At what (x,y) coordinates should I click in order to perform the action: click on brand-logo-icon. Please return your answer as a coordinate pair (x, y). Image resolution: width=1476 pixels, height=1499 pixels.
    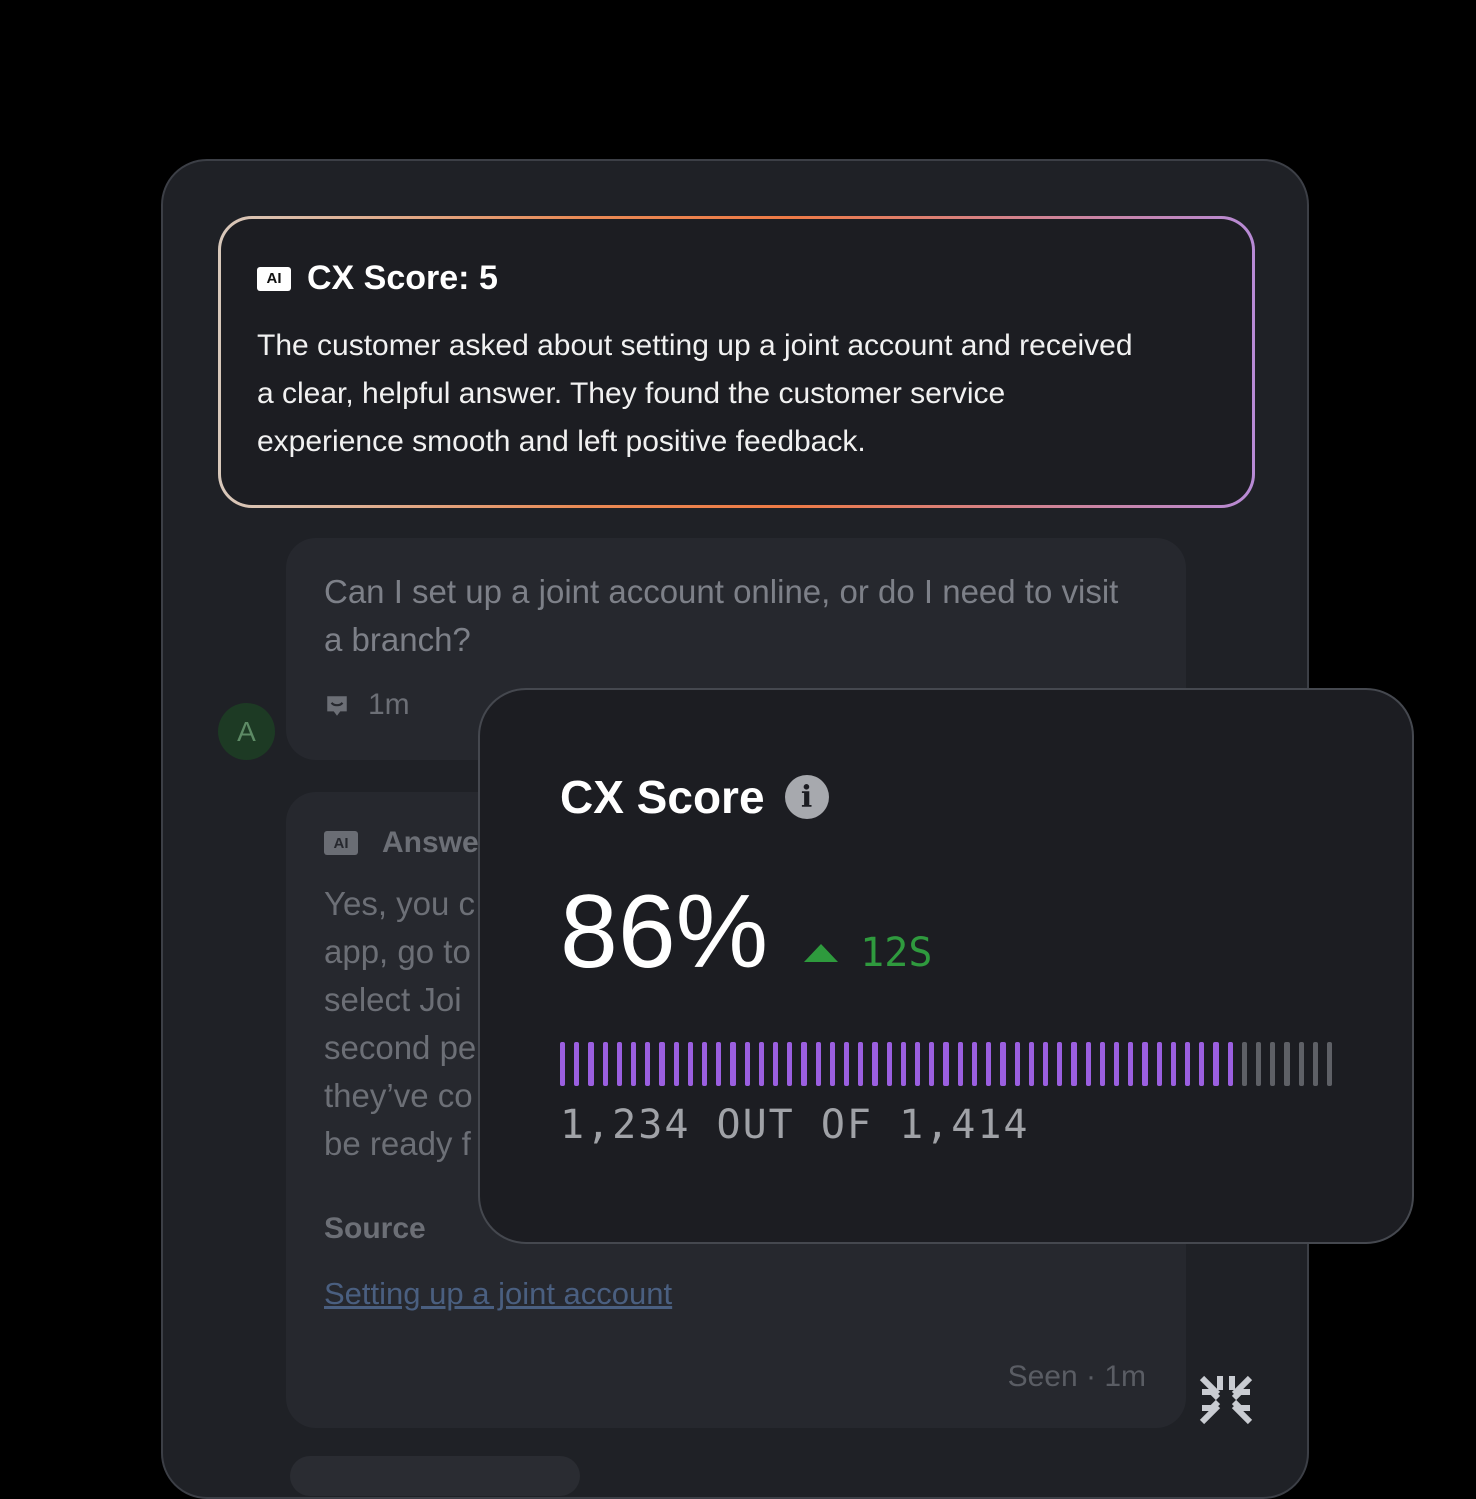
    Looking at the image, I should click on (1226, 1400).